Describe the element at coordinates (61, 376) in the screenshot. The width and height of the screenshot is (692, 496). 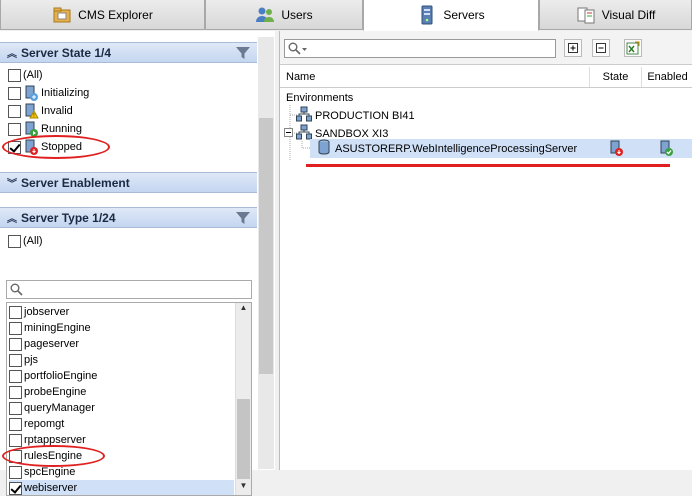
I see `list-item-label: portfolioEngine` at that location.